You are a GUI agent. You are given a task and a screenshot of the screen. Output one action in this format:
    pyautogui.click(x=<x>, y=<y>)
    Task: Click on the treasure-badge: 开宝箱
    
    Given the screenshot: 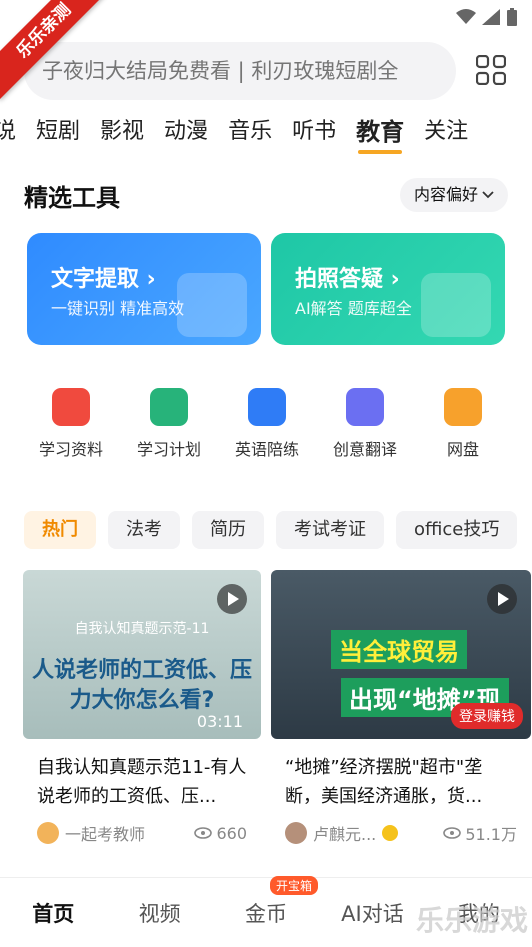 What is the action you would take?
    pyautogui.click(x=294, y=885)
    